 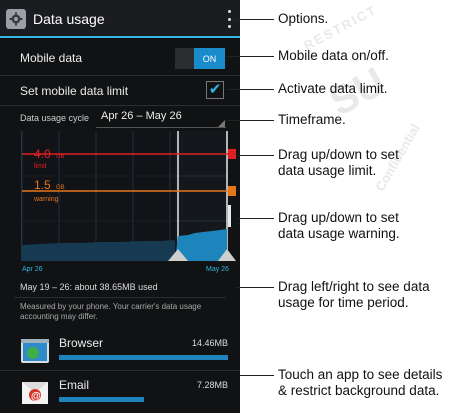 I want to click on leader-line-options, so click(x=254, y=19).